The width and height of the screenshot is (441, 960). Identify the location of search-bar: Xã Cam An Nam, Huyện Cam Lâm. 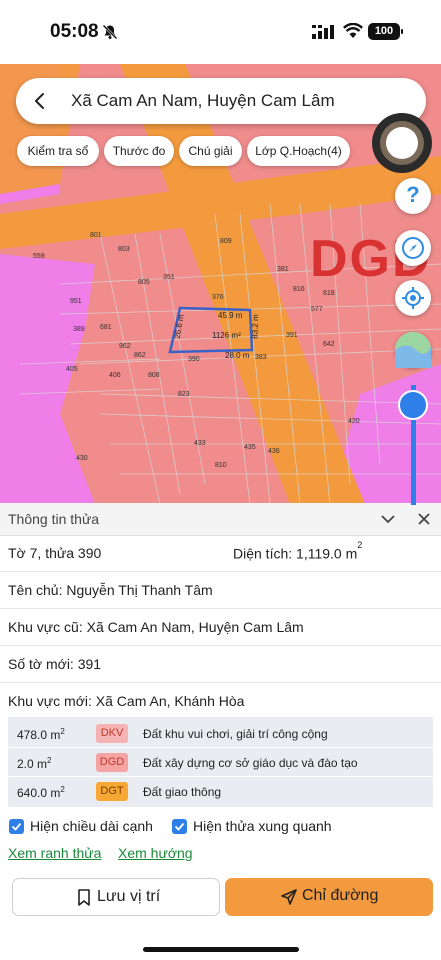
(221, 101).